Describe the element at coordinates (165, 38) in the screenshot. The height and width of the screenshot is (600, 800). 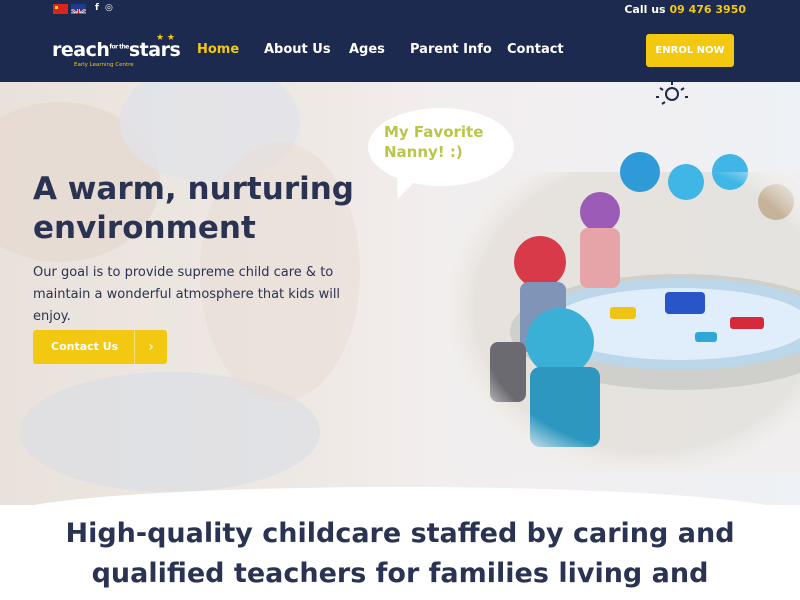
I see `logo-stars-icon: ★ ★` at that location.